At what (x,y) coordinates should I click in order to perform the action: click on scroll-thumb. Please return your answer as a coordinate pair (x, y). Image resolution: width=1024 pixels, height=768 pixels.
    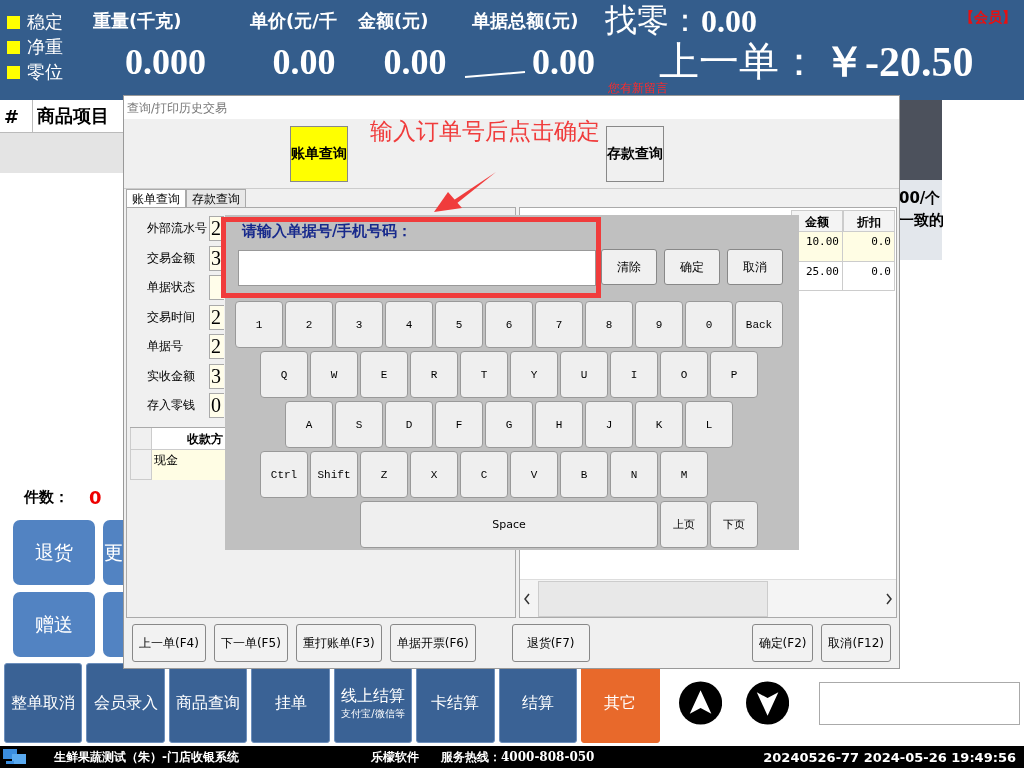
    Looking at the image, I should click on (653, 598).